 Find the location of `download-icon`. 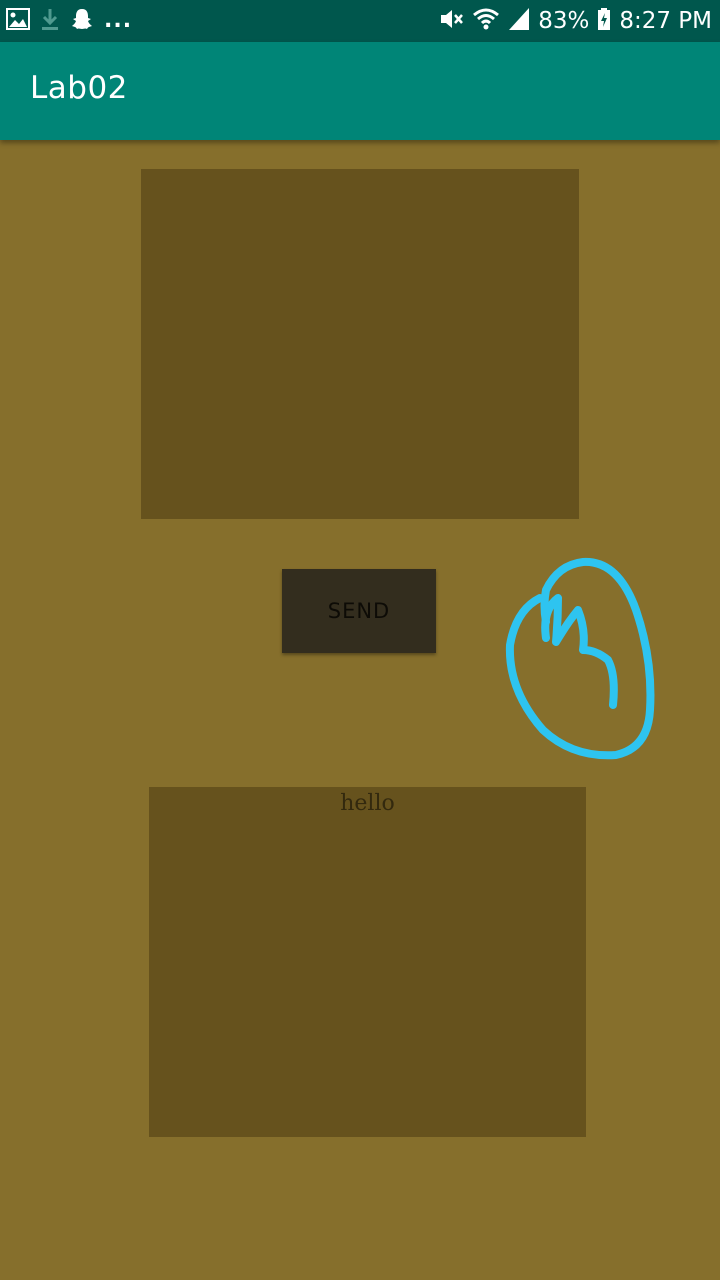

download-icon is located at coordinates (50, 21).